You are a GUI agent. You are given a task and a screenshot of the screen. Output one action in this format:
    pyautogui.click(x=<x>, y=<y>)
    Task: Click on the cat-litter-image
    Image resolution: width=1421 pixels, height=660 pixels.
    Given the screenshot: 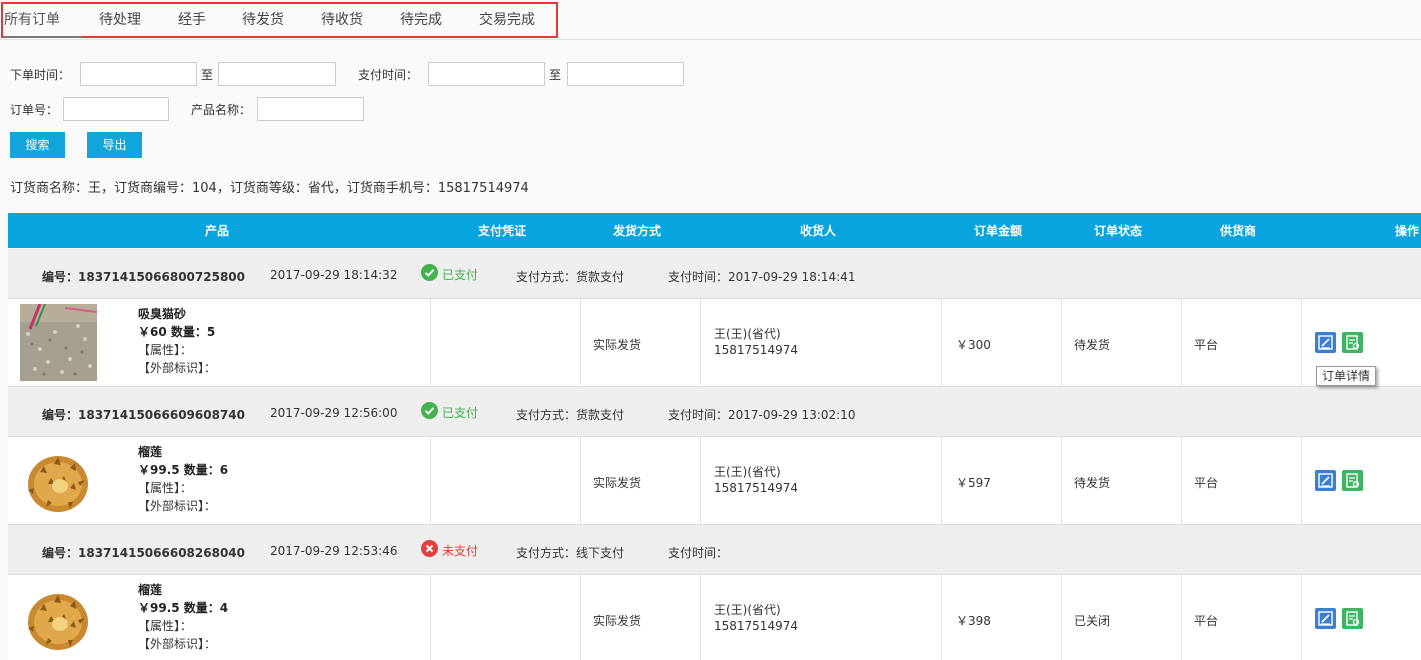 What is the action you would take?
    pyautogui.click(x=59, y=342)
    